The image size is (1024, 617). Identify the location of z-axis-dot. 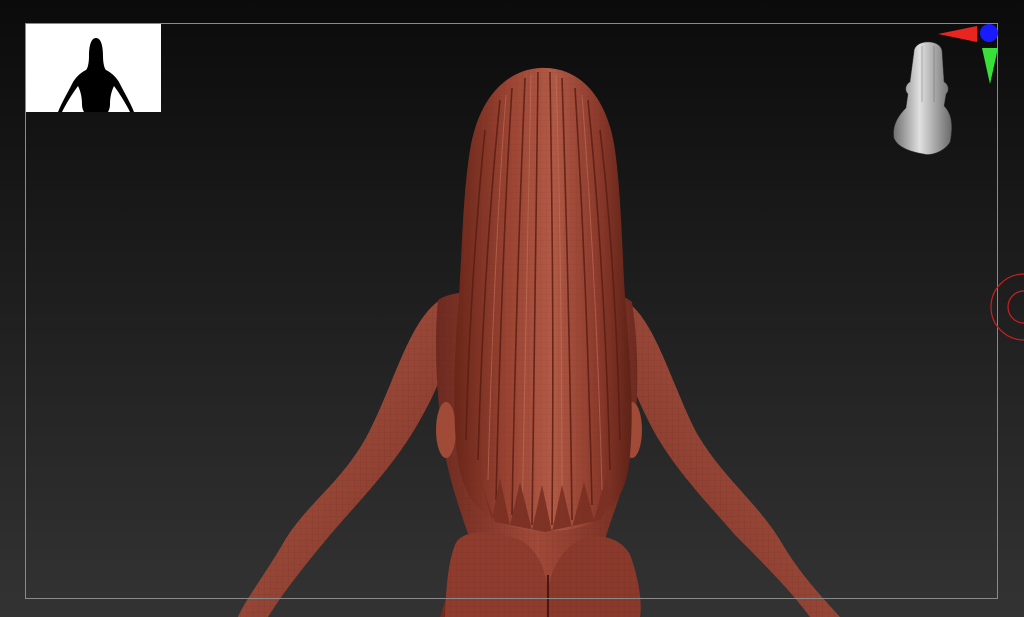
(989, 33).